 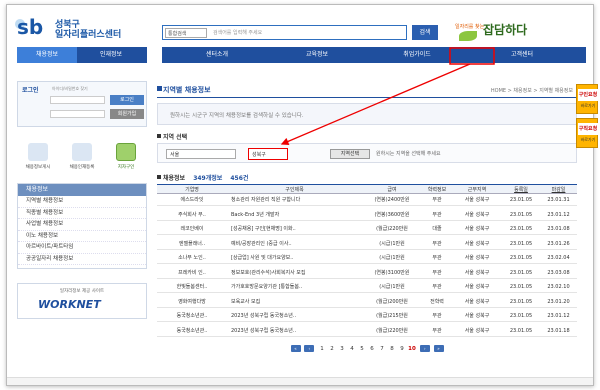 I want to click on login-hint: 아이디/비밀번호 찾기, so click(x=70, y=89).